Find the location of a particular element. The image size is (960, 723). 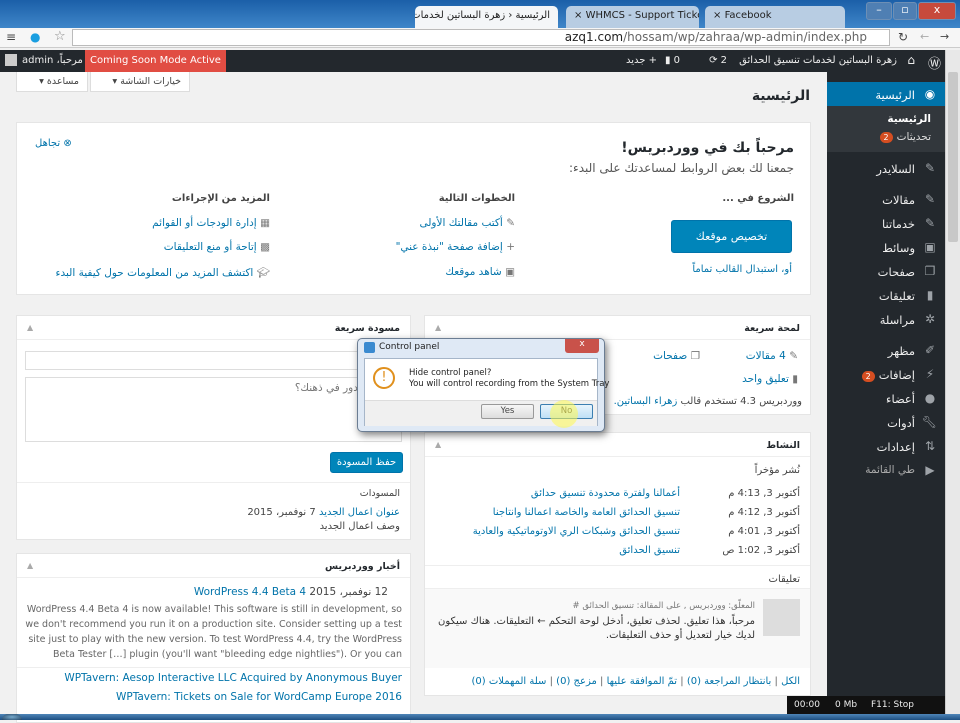

pin-icon: ✎ is located at coordinates (930, 168).